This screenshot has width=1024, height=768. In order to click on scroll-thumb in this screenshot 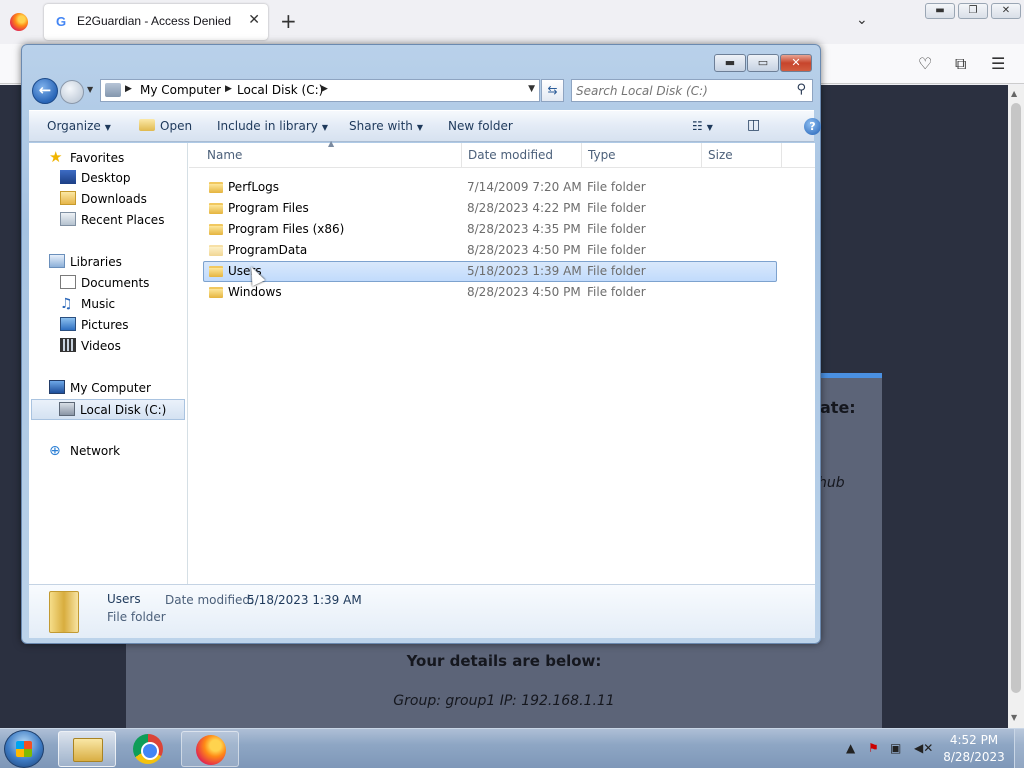, I will do `click(1016, 398)`.